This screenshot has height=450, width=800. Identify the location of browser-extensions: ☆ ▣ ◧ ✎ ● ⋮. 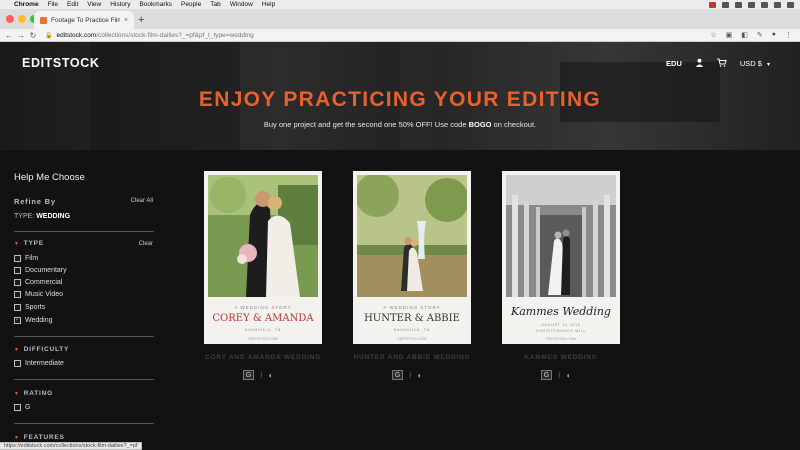
(755, 35).